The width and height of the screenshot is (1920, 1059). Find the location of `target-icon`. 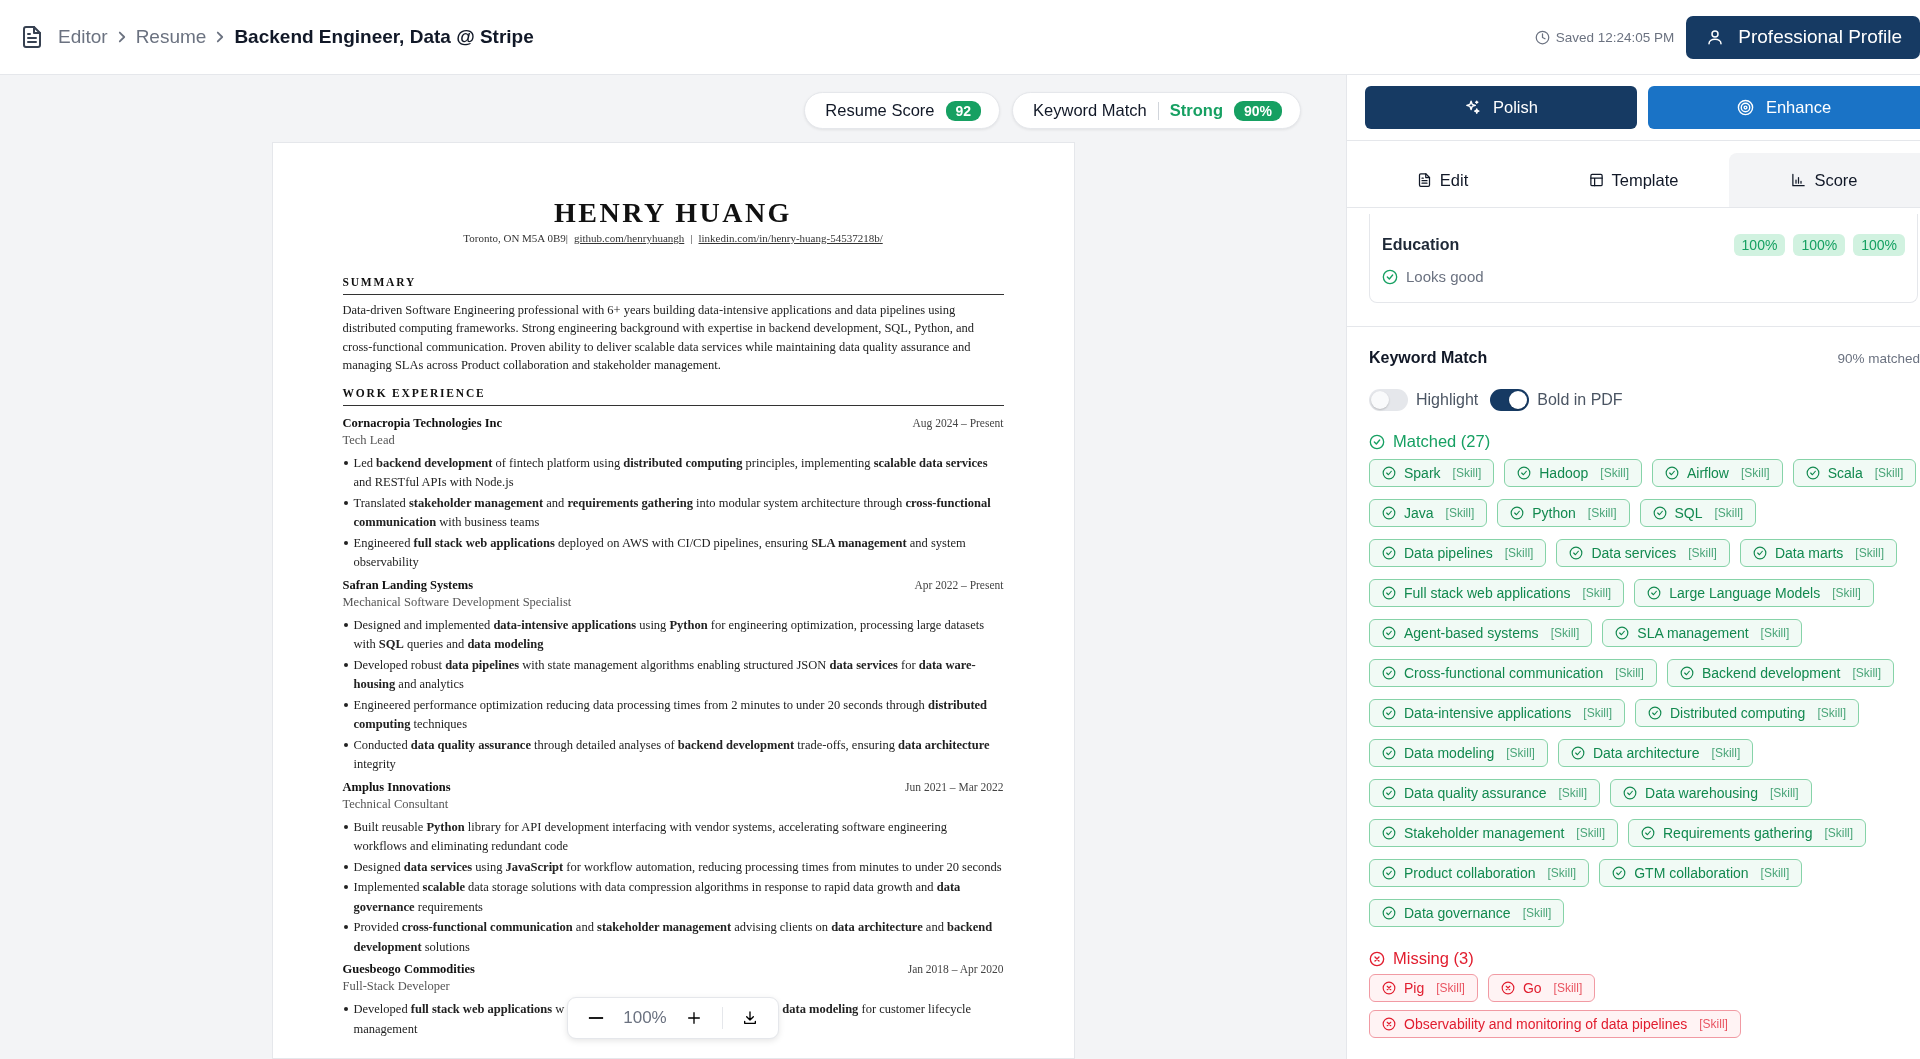

target-icon is located at coordinates (1745, 107).